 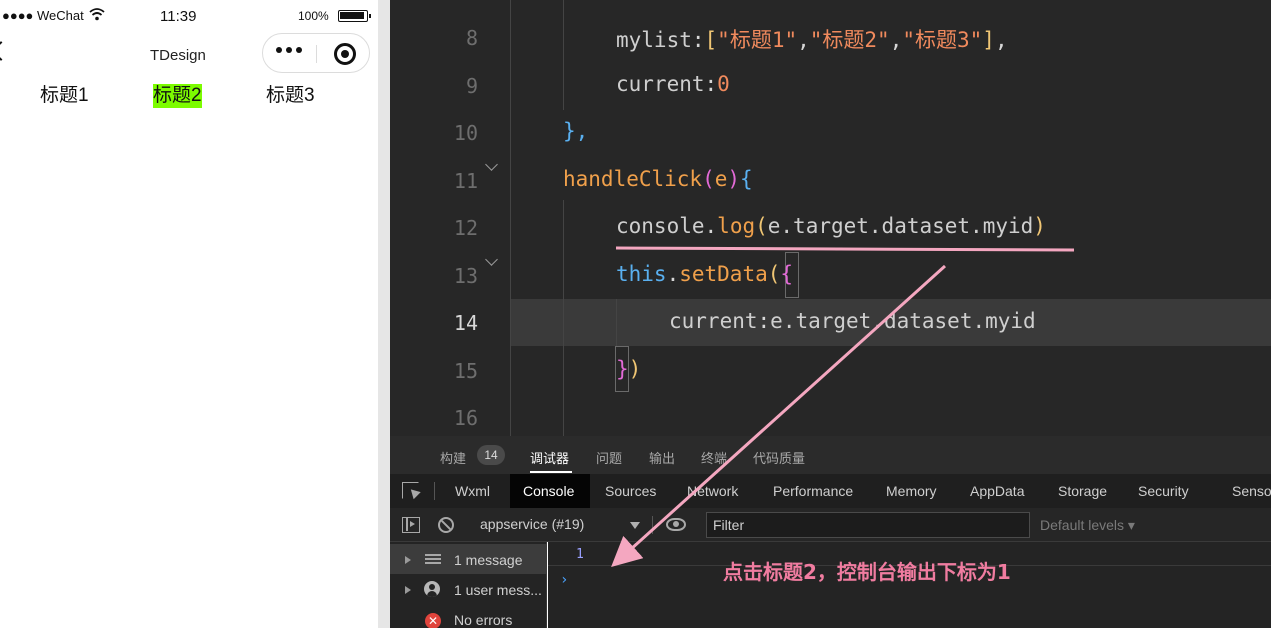 I want to click on line-number: 16, so click(x=465, y=418).